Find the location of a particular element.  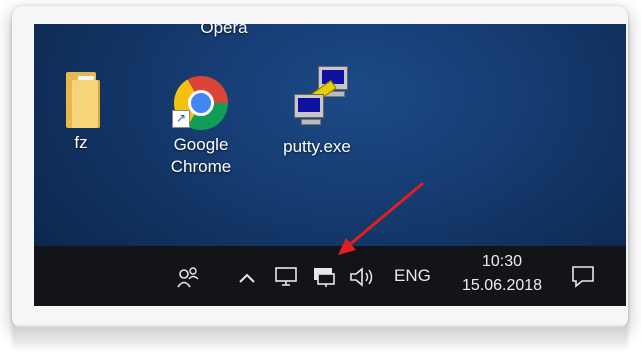

desktop-icon-label: Google is located at coordinates (201, 144).